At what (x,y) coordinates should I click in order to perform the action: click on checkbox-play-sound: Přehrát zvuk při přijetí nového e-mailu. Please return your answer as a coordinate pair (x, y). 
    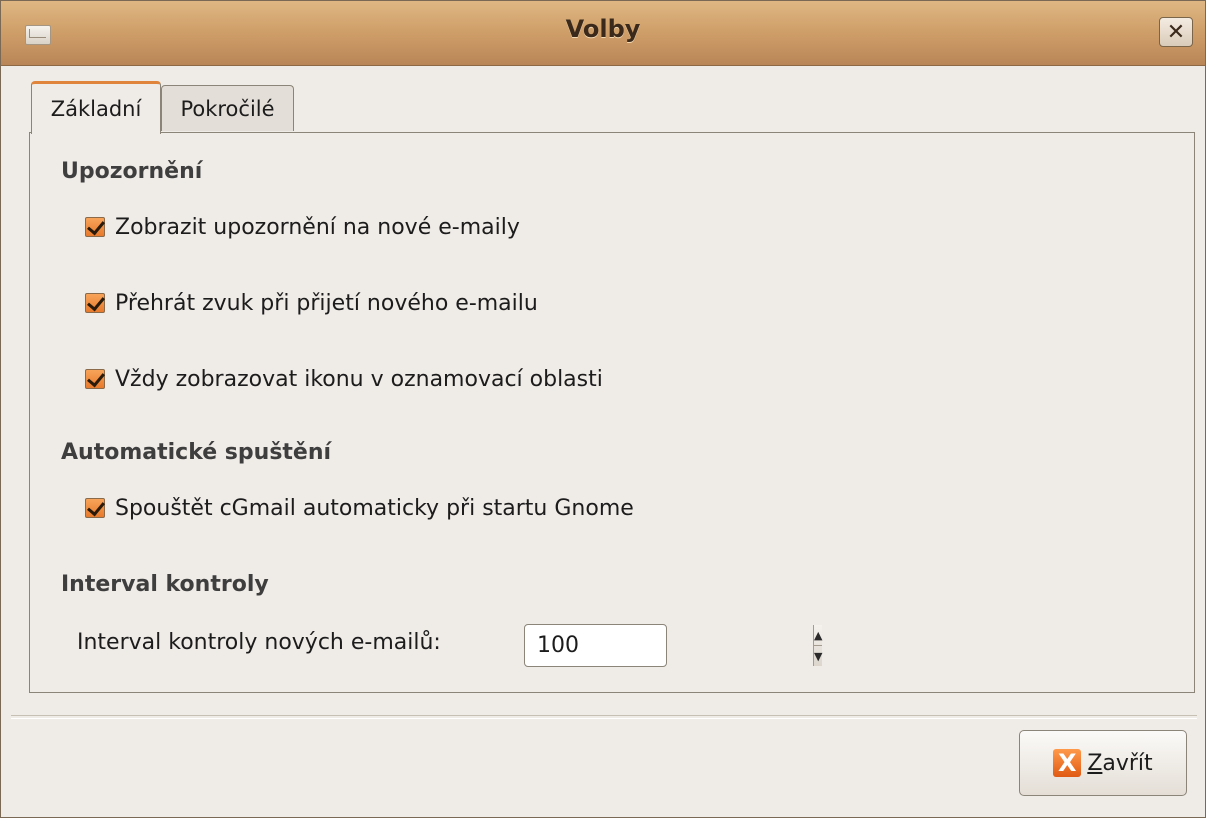
    Looking at the image, I should click on (311, 303).